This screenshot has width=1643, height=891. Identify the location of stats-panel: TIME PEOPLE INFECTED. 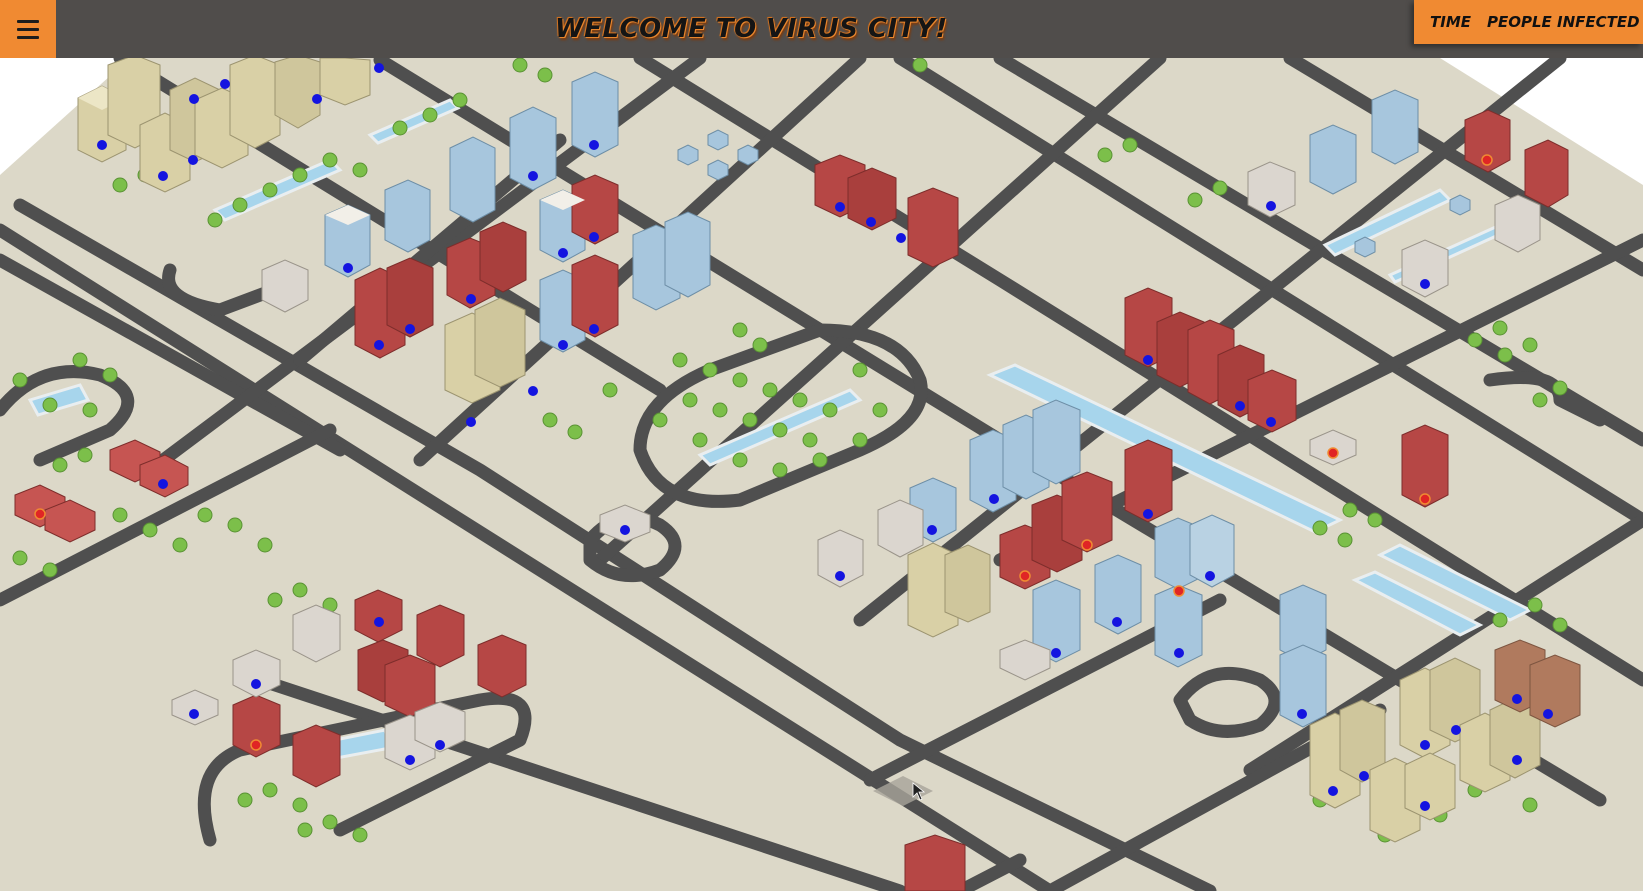
(1528, 22).